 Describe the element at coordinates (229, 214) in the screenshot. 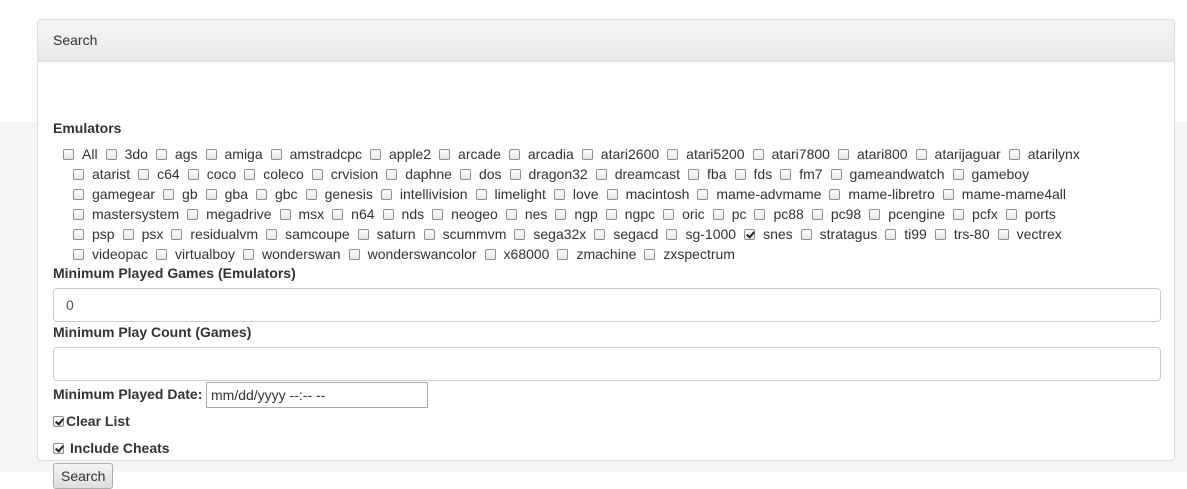

I see `emulator-option: megadrive` at that location.